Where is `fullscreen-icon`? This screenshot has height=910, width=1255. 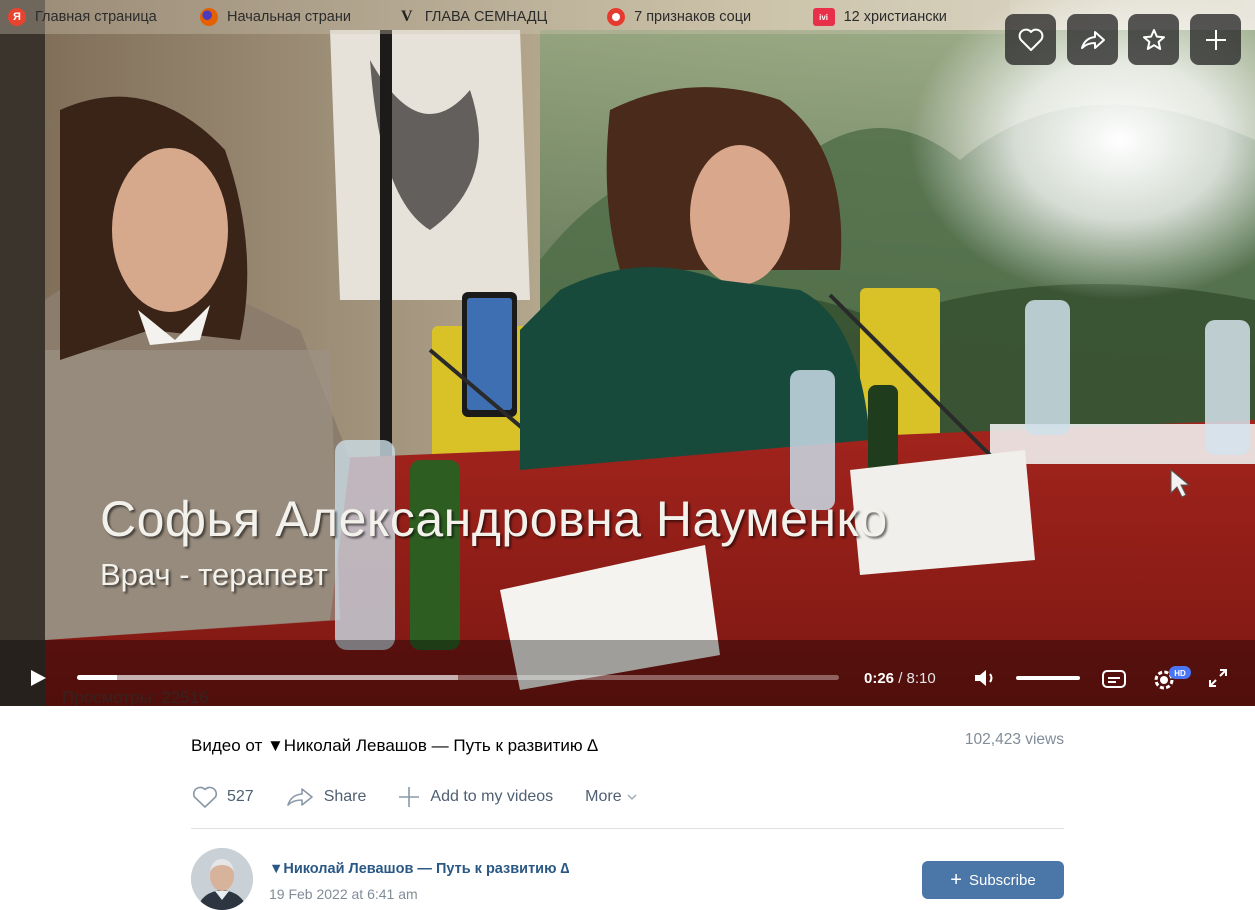
fullscreen-icon is located at coordinates (1218, 678).